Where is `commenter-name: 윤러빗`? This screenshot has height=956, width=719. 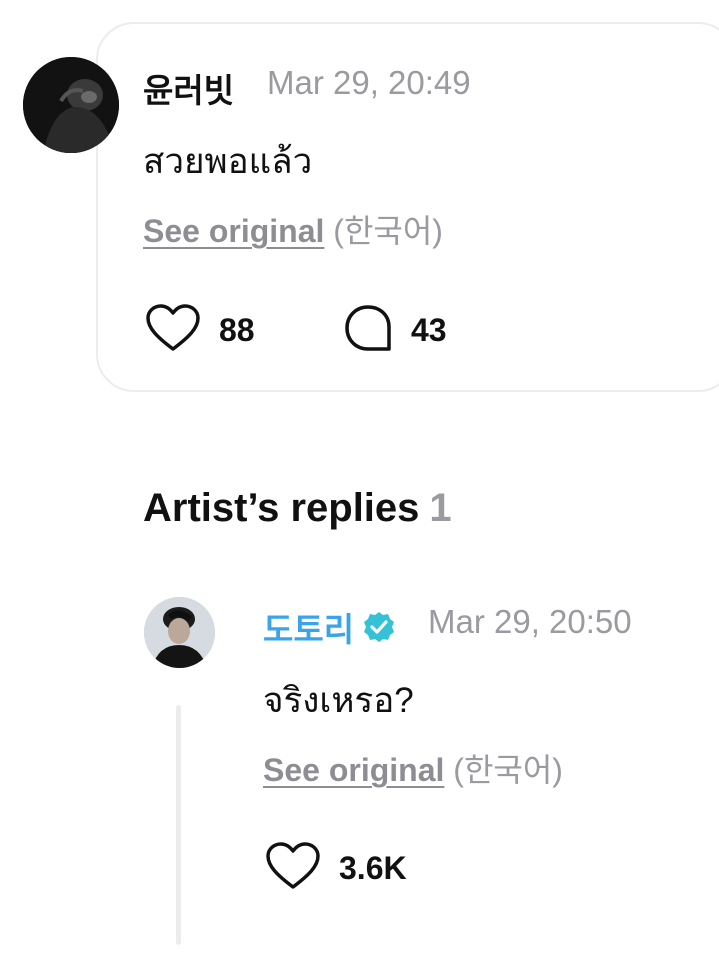
commenter-name: 윤러빗 is located at coordinates (188, 88).